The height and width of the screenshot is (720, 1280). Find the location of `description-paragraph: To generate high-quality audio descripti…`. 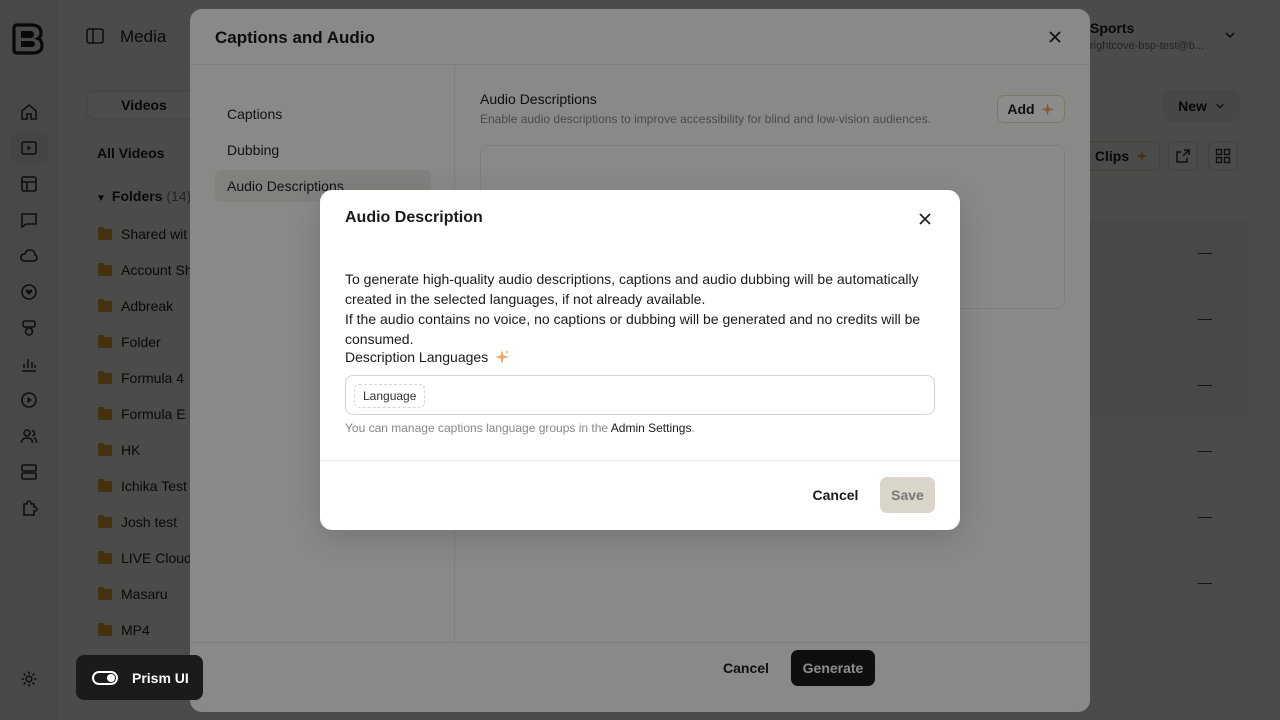

description-paragraph: To generate high-quality audio descripti… is located at coordinates (632, 289).